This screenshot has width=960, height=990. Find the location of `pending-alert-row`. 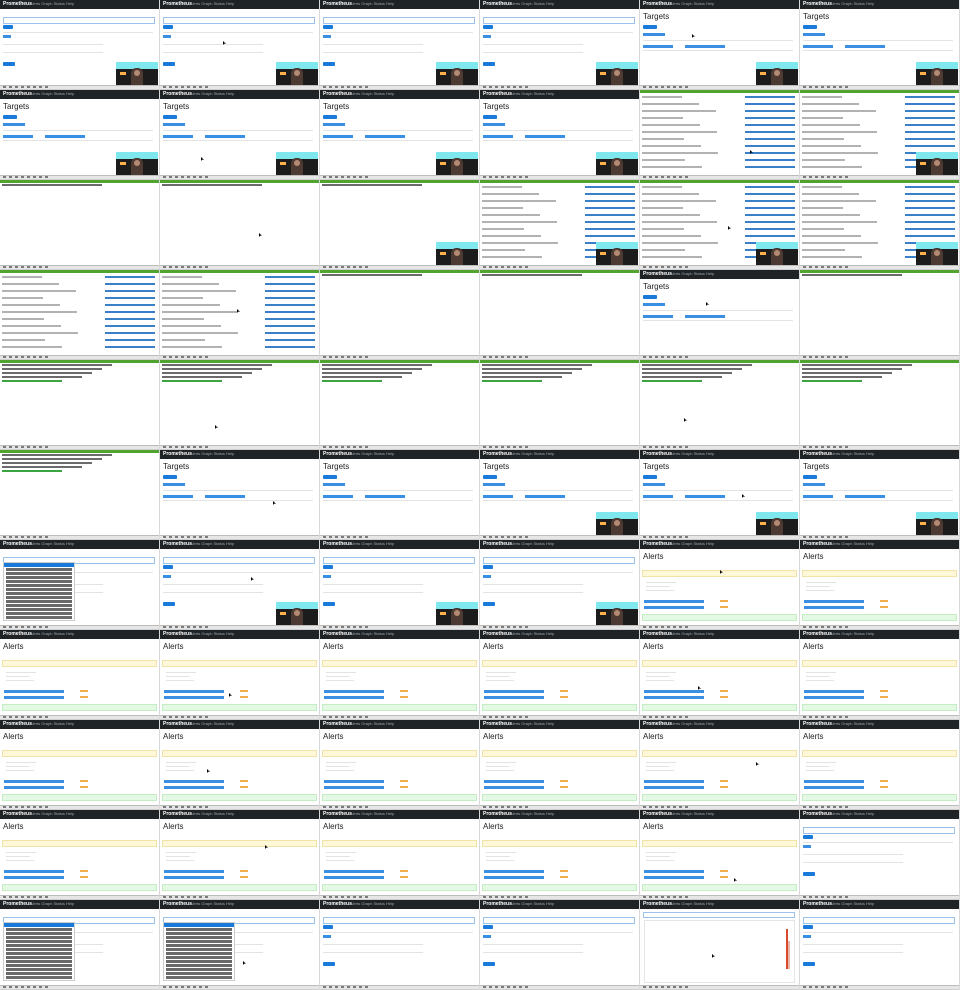

pending-alert-row is located at coordinates (239, 753).